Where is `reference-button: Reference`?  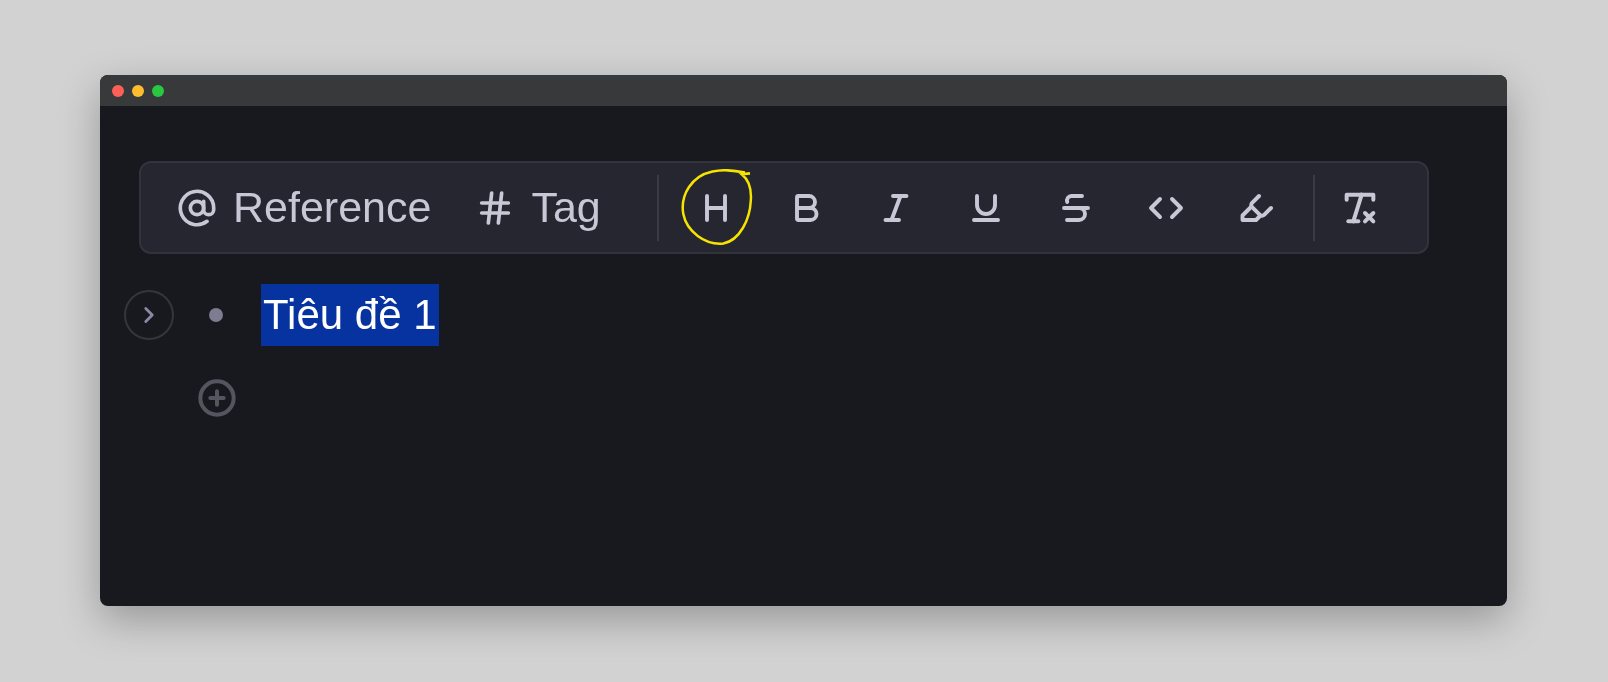
reference-button: Reference is located at coordinates (304, 207).